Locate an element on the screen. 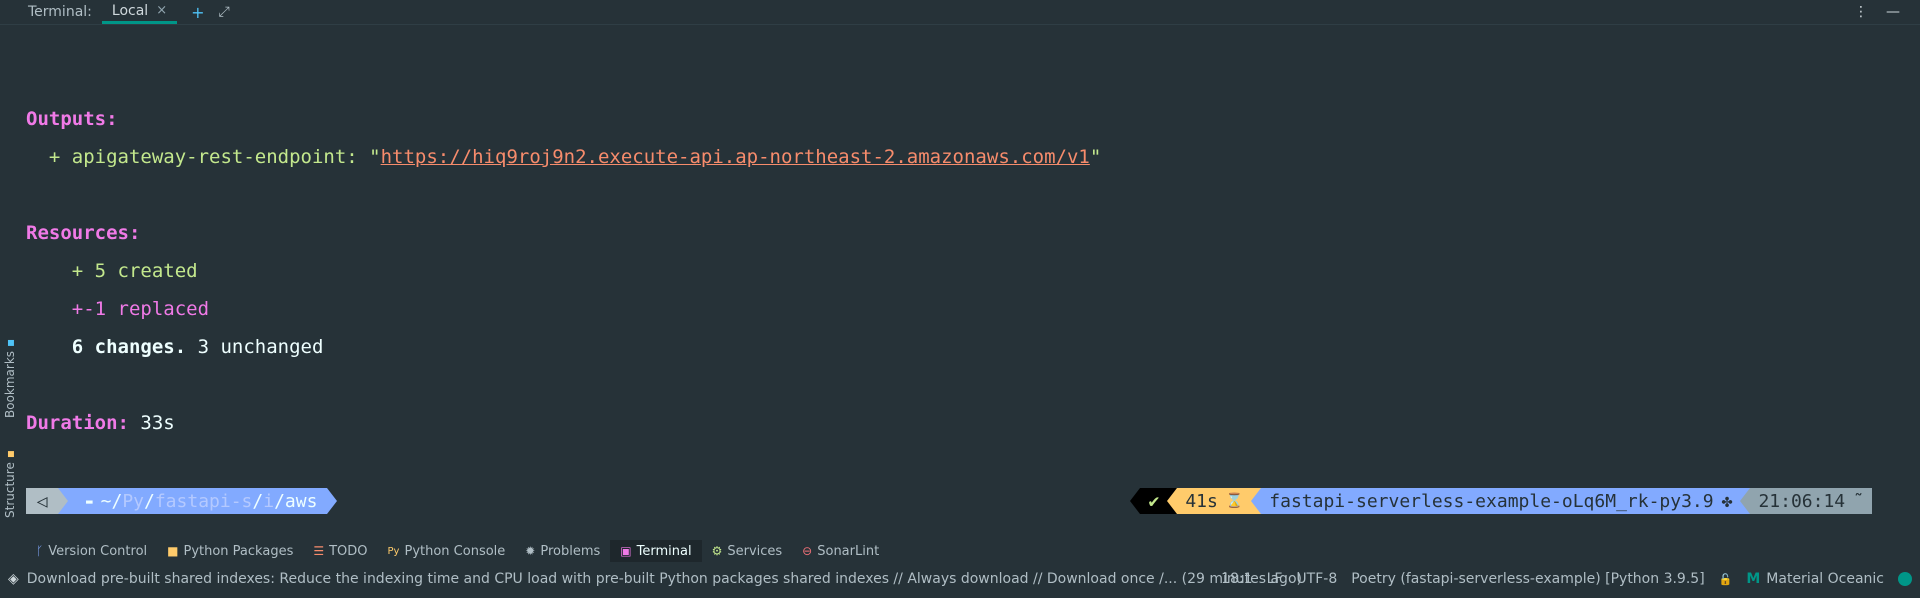 The height and width of the screenshot is (598, 1920). folder-icon: ▬ is located at coordinates (89, 501).